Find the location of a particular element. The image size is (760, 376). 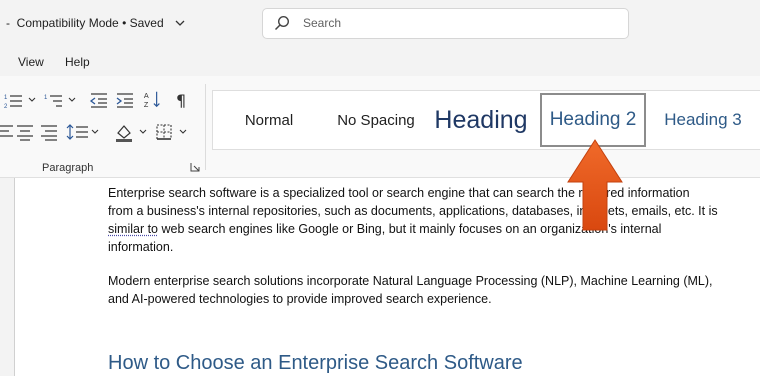

dialog-launcher-icon is located at coordinates (195, 167).